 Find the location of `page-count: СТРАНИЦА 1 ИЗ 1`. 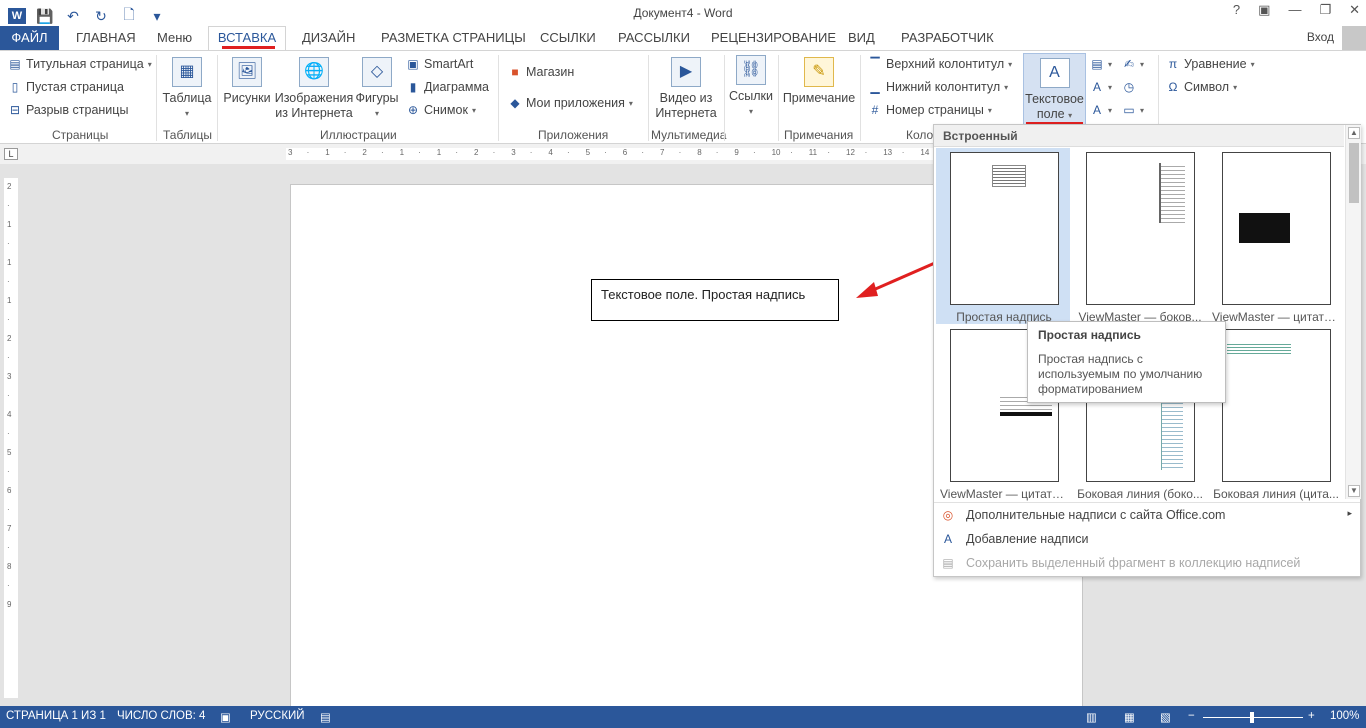

page-count: СТРАНИЦА 1 ИЗ 1 is located at coordinates (56, 716).